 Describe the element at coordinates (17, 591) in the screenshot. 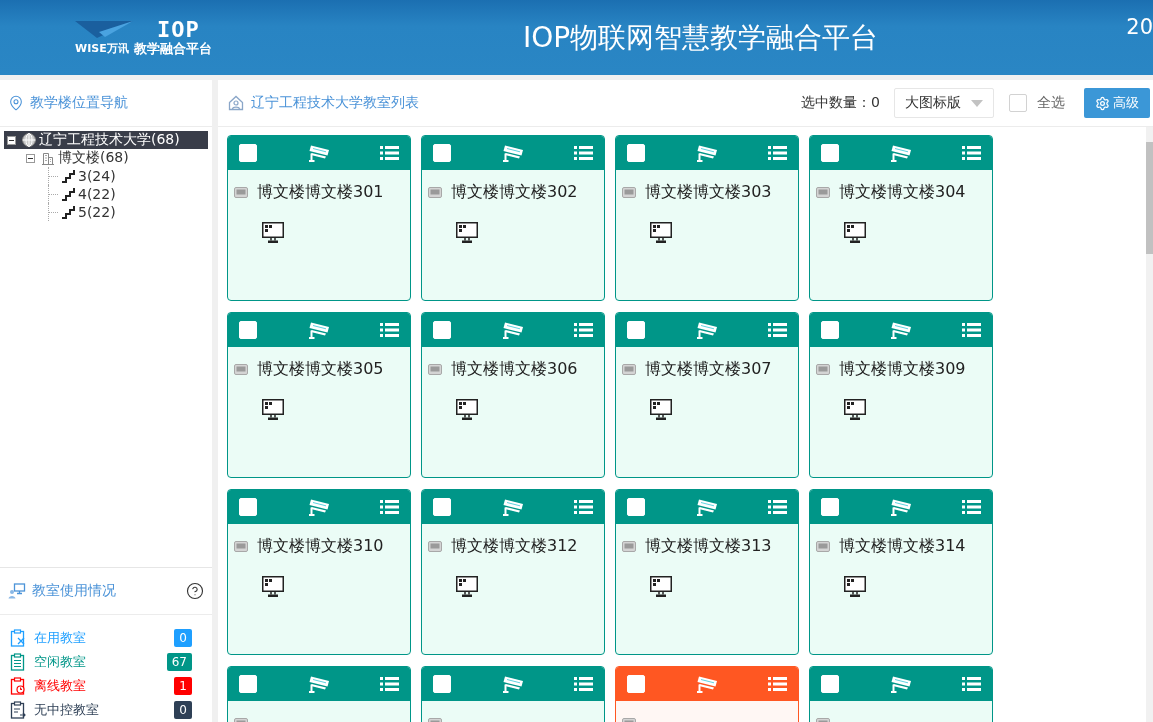

I see `monitor-user-icon` at that location.